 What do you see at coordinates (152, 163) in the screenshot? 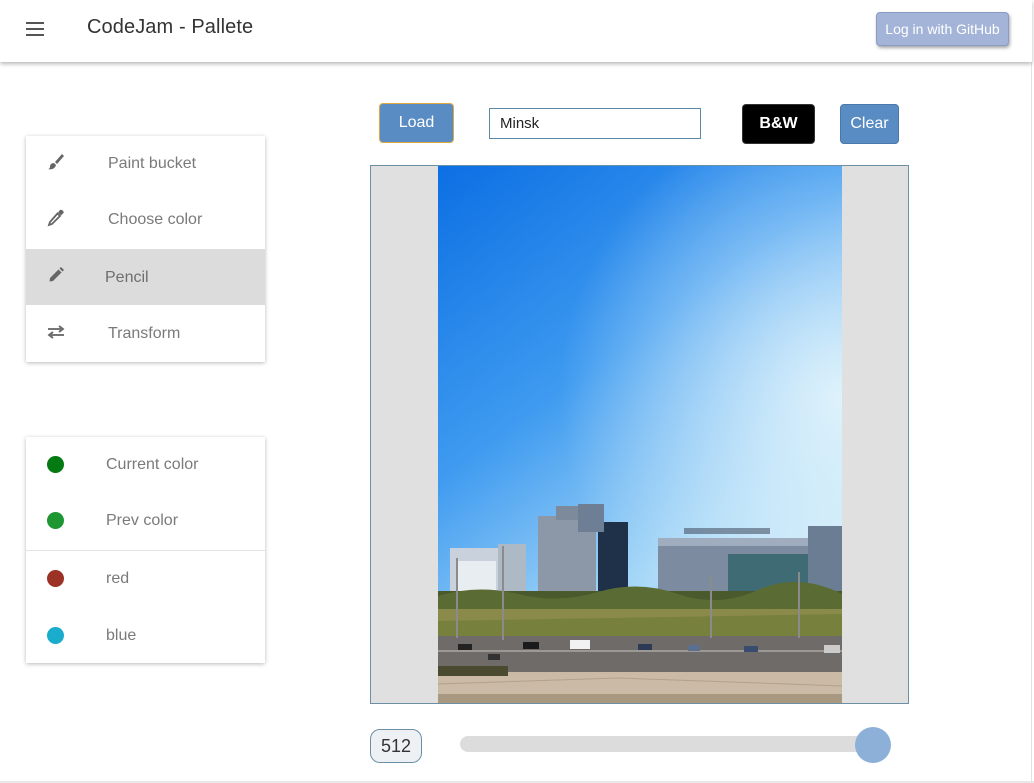
I see `tool-label-paint-bucket: Paint bucket` at bounding box center [152, 163].